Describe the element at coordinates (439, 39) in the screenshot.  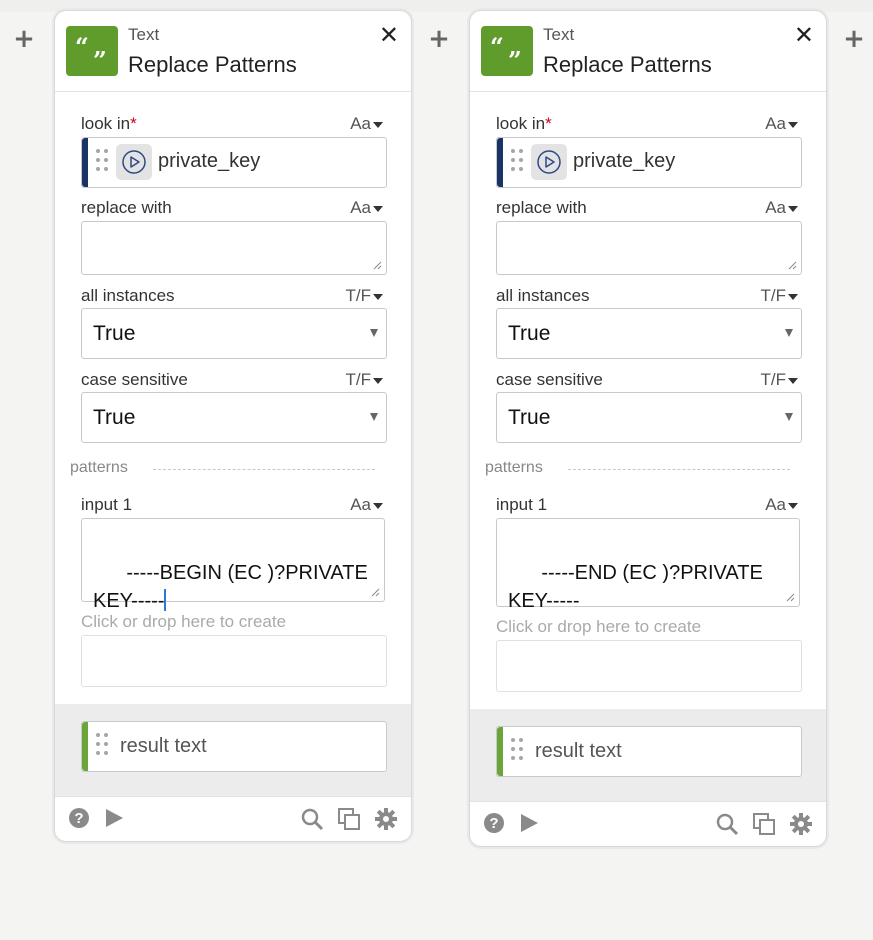
I see `add-block-middle-plus-icon: +` at that location.